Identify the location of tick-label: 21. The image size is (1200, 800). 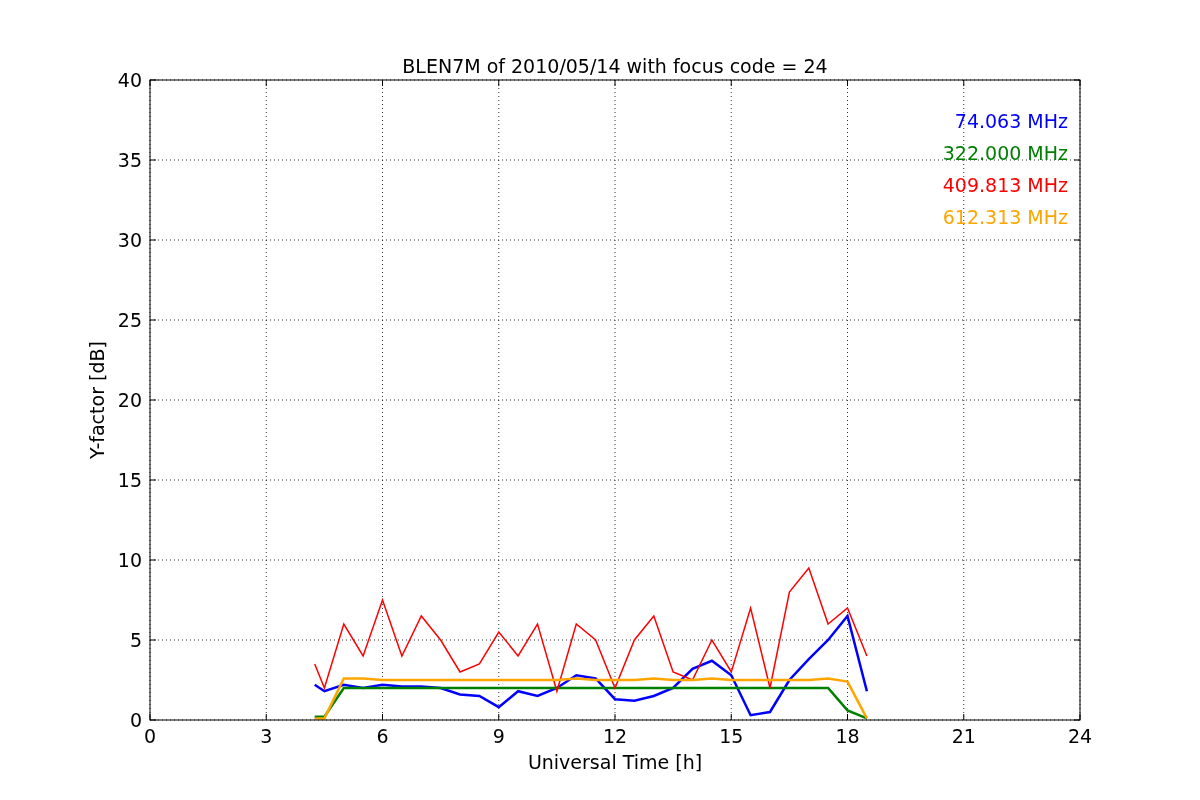
(963, 736).